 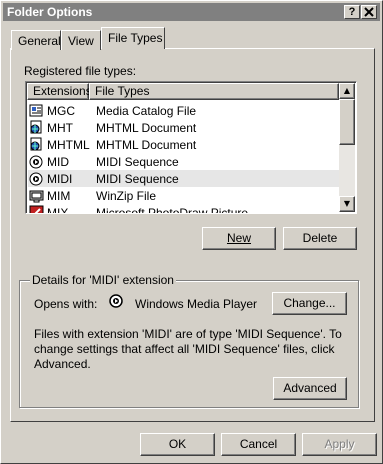 I want to click on ok-button: OK, so click(x=177, y=444).